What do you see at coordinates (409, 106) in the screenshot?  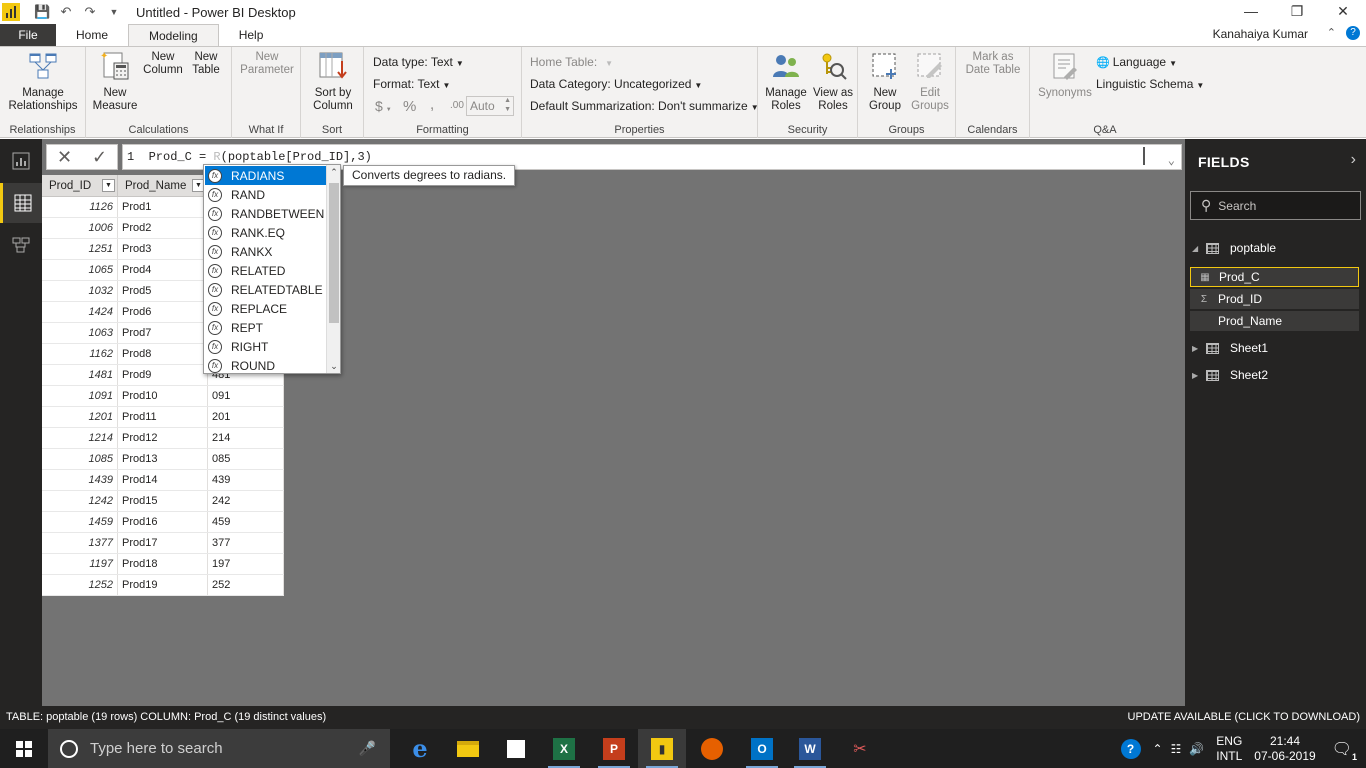 I see `percent-format-button: %` at bounding box center [409, 106].